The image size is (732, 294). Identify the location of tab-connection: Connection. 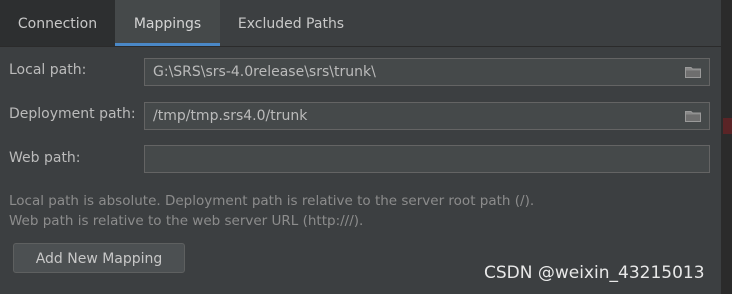
(57, 23).